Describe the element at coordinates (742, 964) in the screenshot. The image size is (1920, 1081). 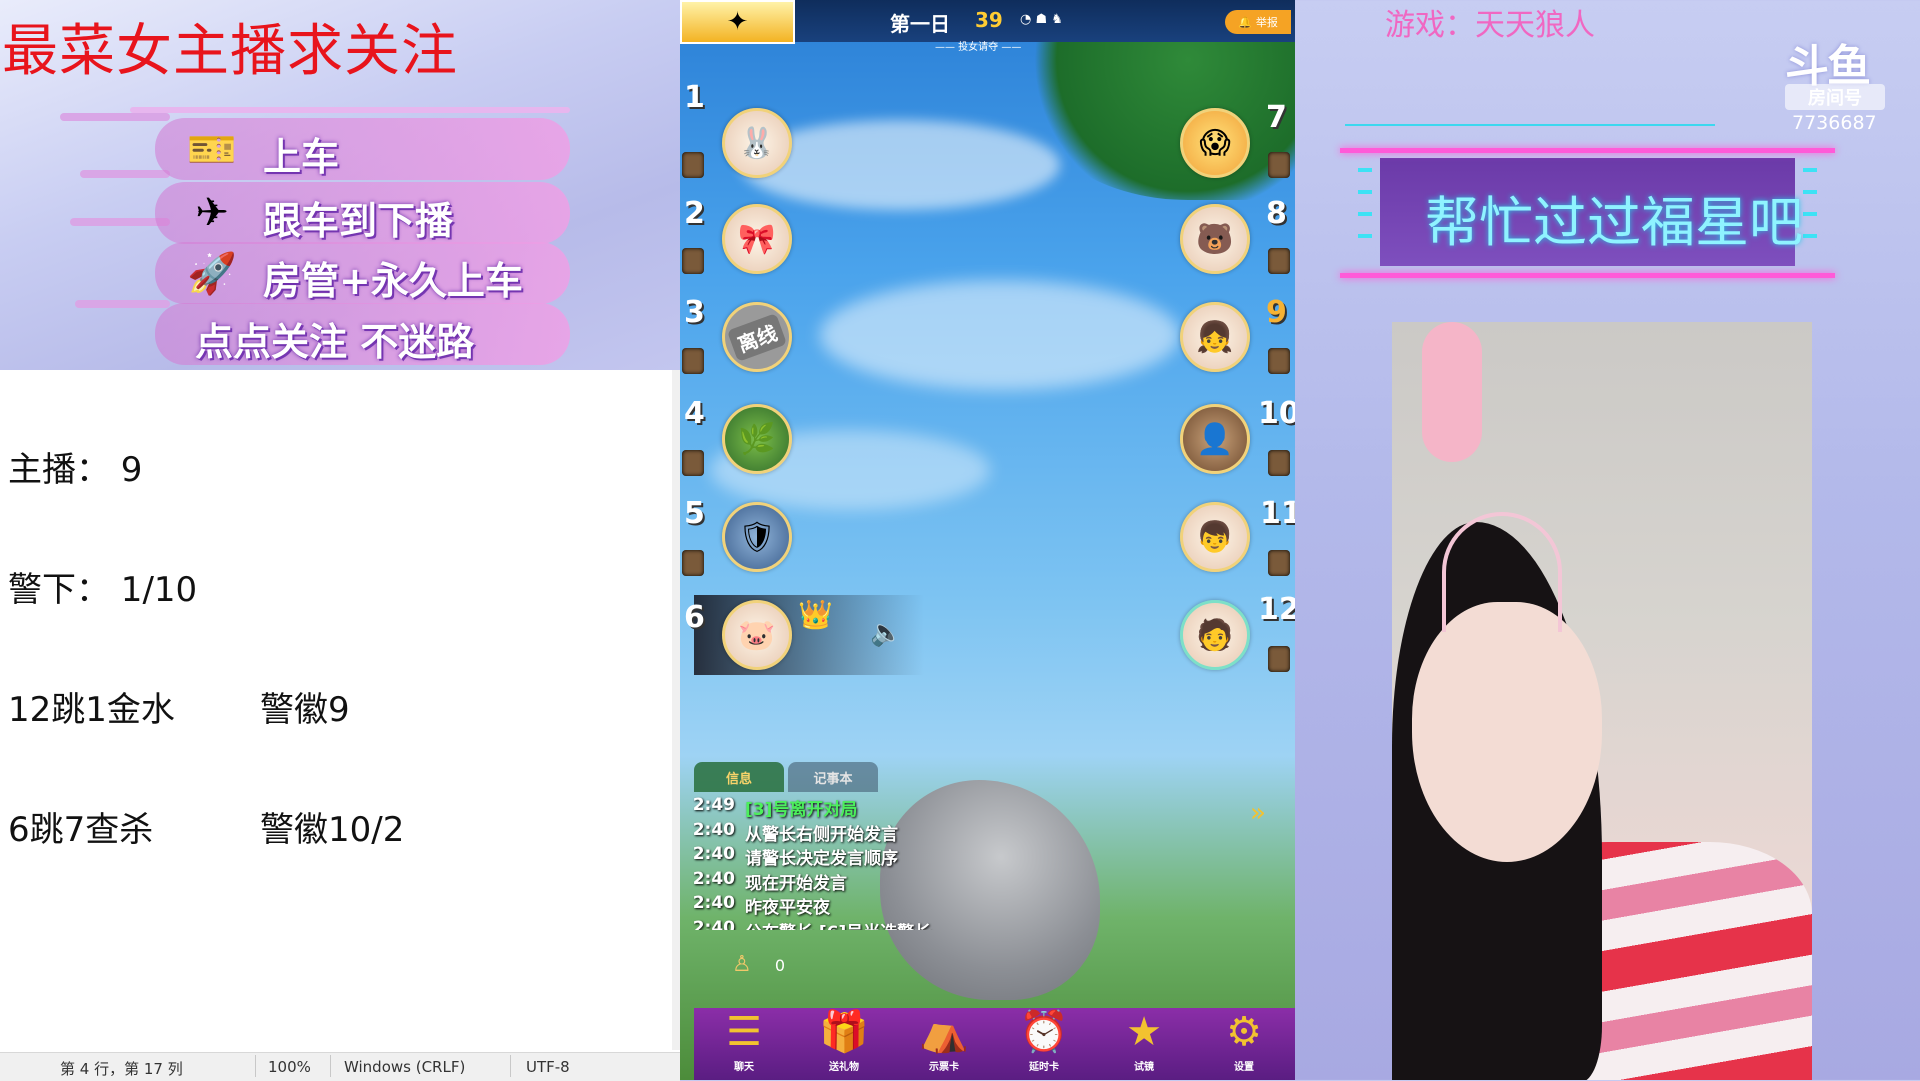
I see `person-icon: ♙` at that location.